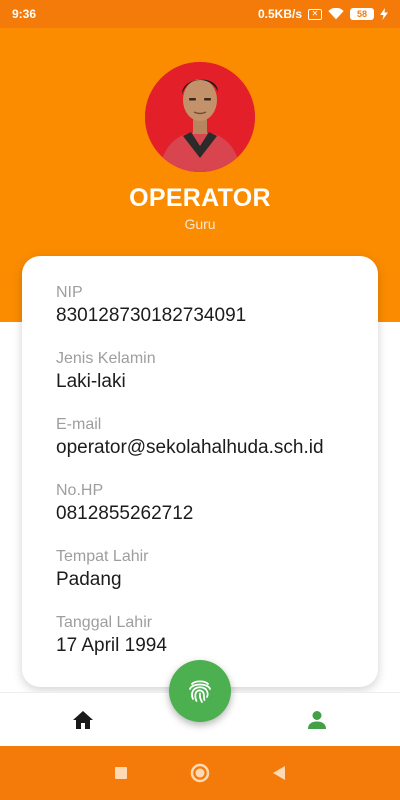 The width and height of the screenshot is (400, 800). I want to click on back-button, so click(279, 773).